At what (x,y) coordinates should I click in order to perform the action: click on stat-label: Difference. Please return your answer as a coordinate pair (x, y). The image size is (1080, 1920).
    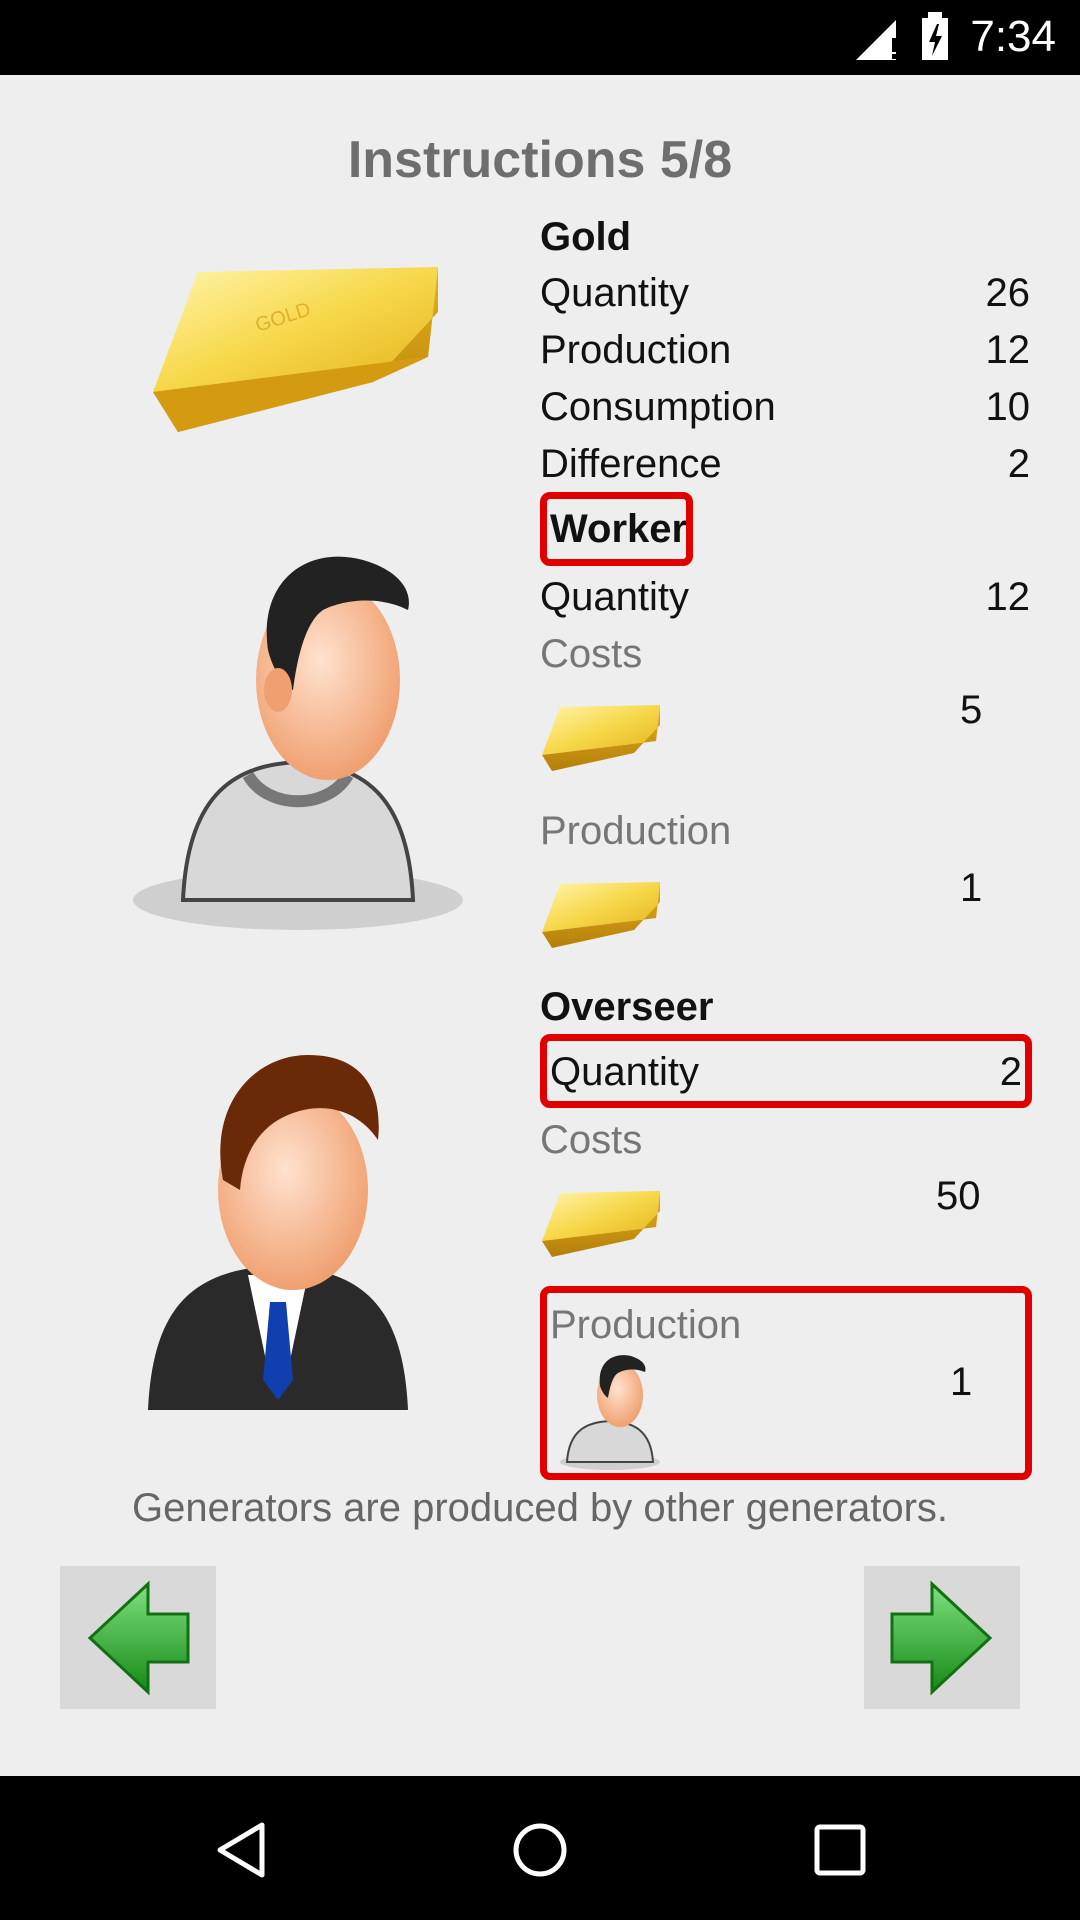
    Looking at the image, I should click on (631, 464).